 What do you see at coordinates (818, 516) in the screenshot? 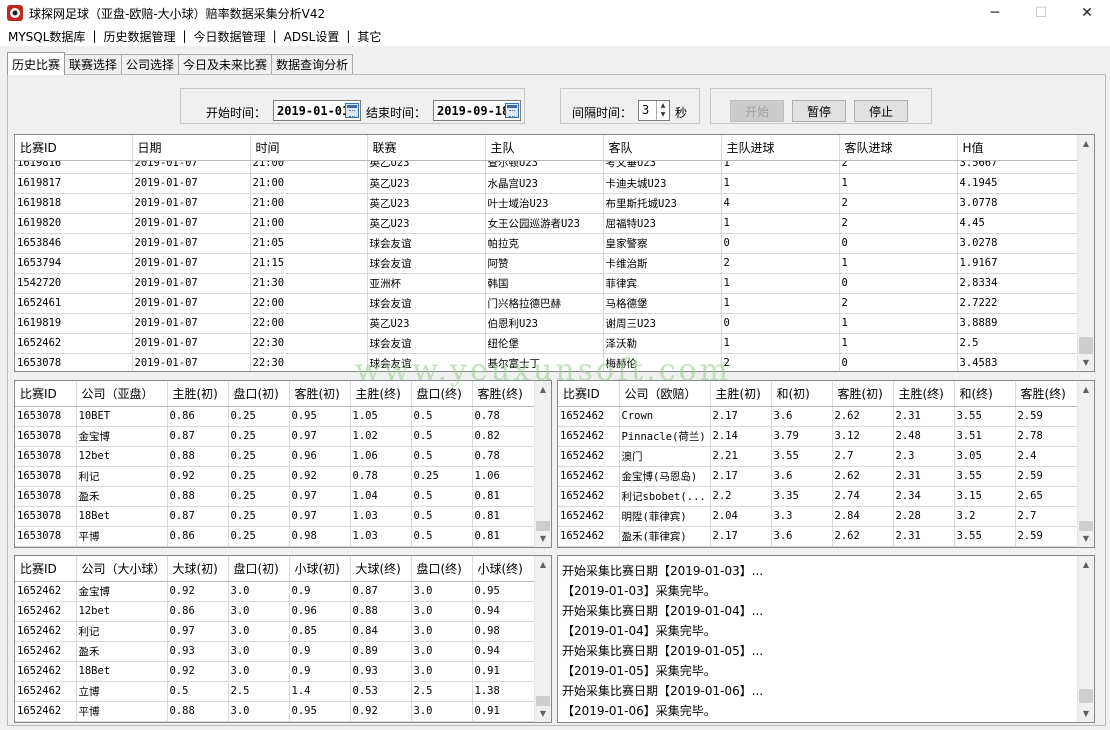
I see `table-row: 1652462 明陞(菲律宾) 2.04 3.3 2.84 2.28 3.2 2.7` at bounding box center [818, 516].